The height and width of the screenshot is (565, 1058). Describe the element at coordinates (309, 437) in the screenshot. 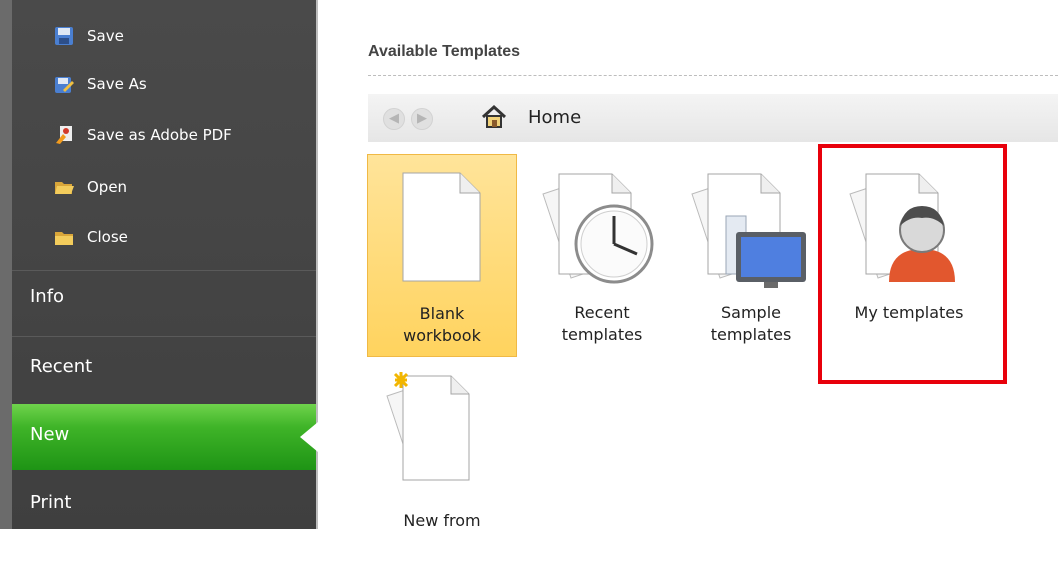

I see `tab-new-pointer` at that location.